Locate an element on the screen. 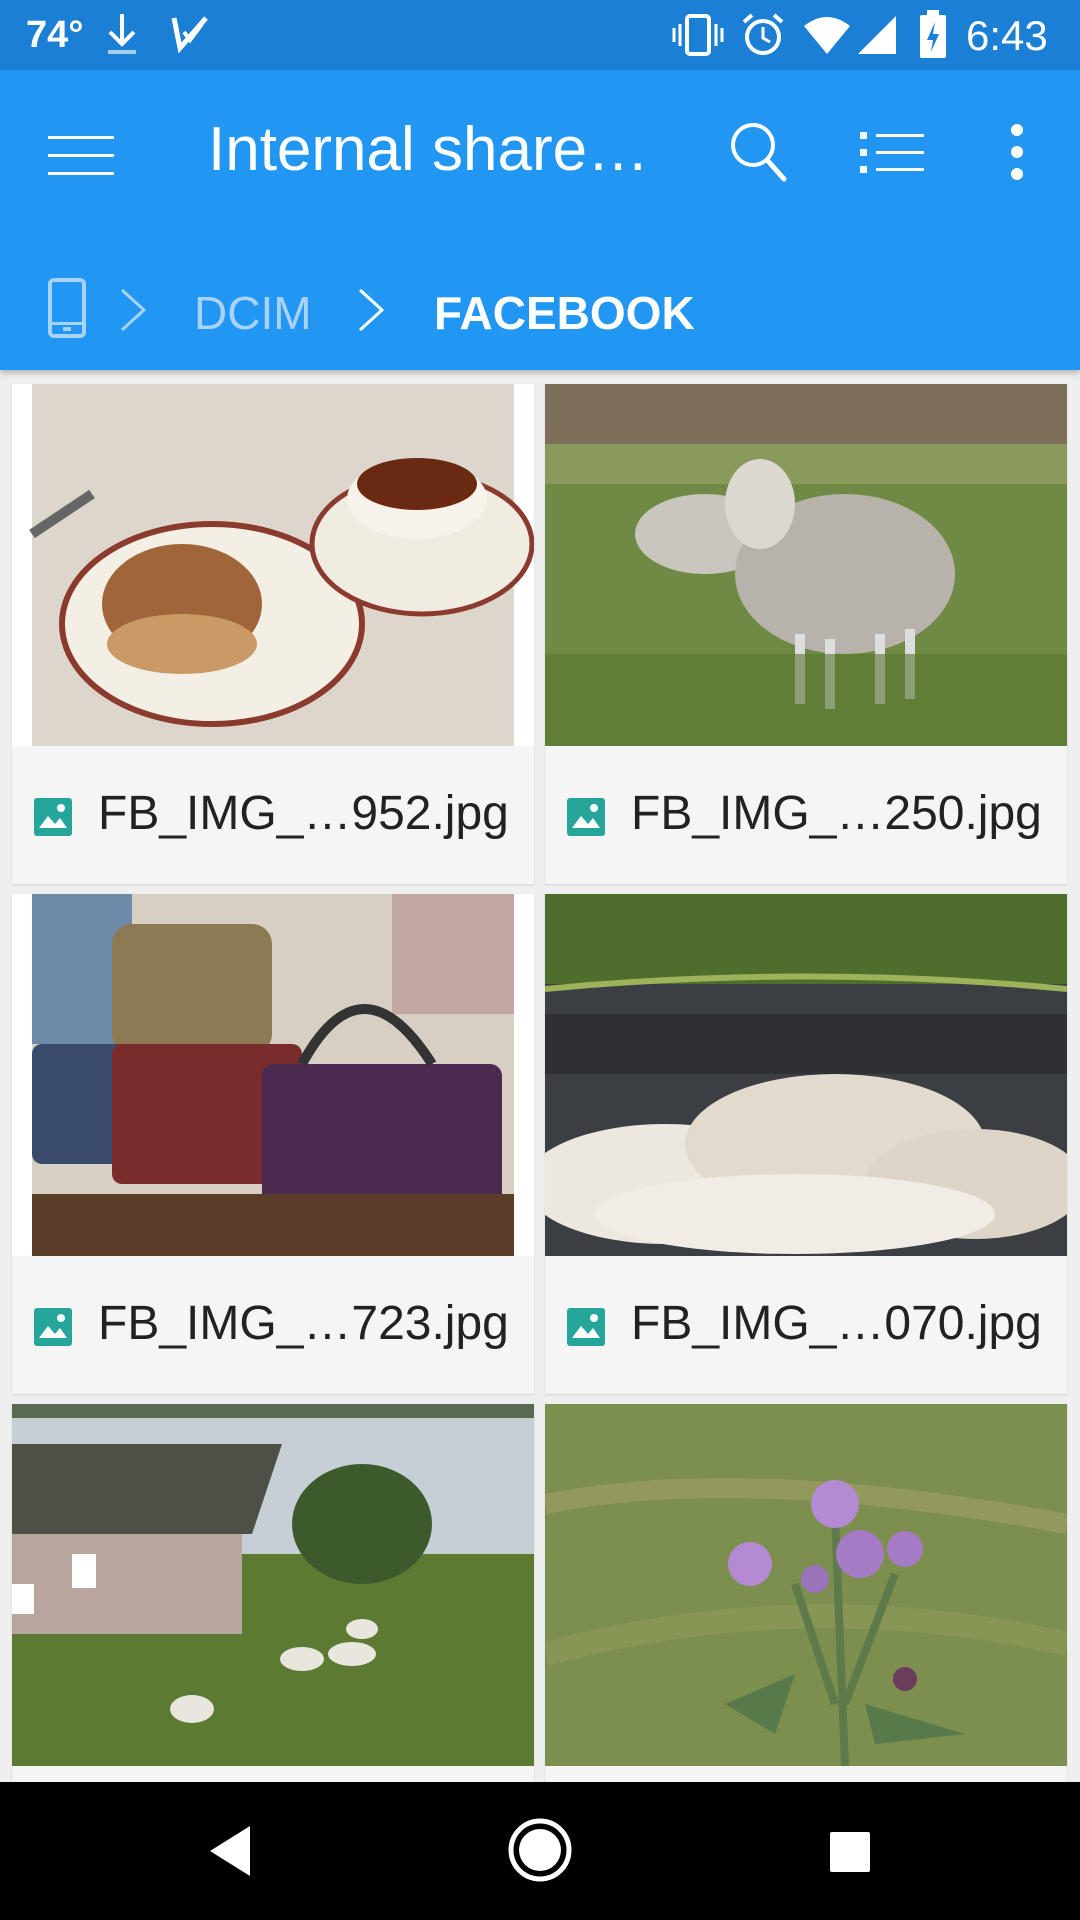 This screenshot has height=1920, width=1080. search-icon is located at coordinates (758, 152).